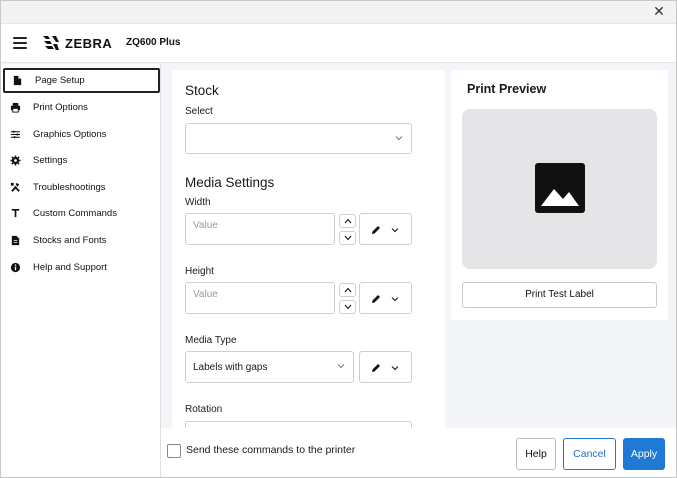 This screenshot has height=478, width=677. What do you see at coordinates (271, 450) in the screenshot?
I see `send-commands-label: Send these commands to the printer` at bounding box center [271, 450].